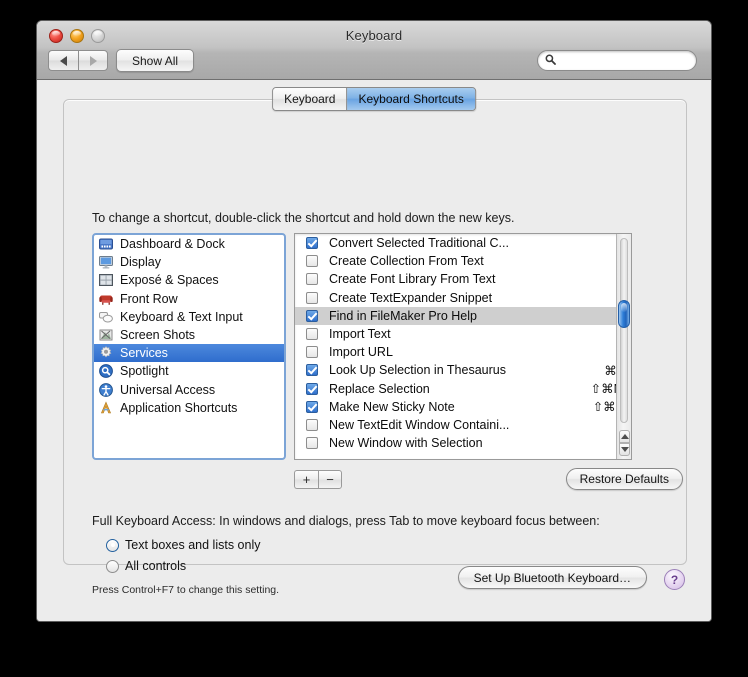  I want to click on table-row: Replace Selection ⇧⌘M, so click(463, 389).